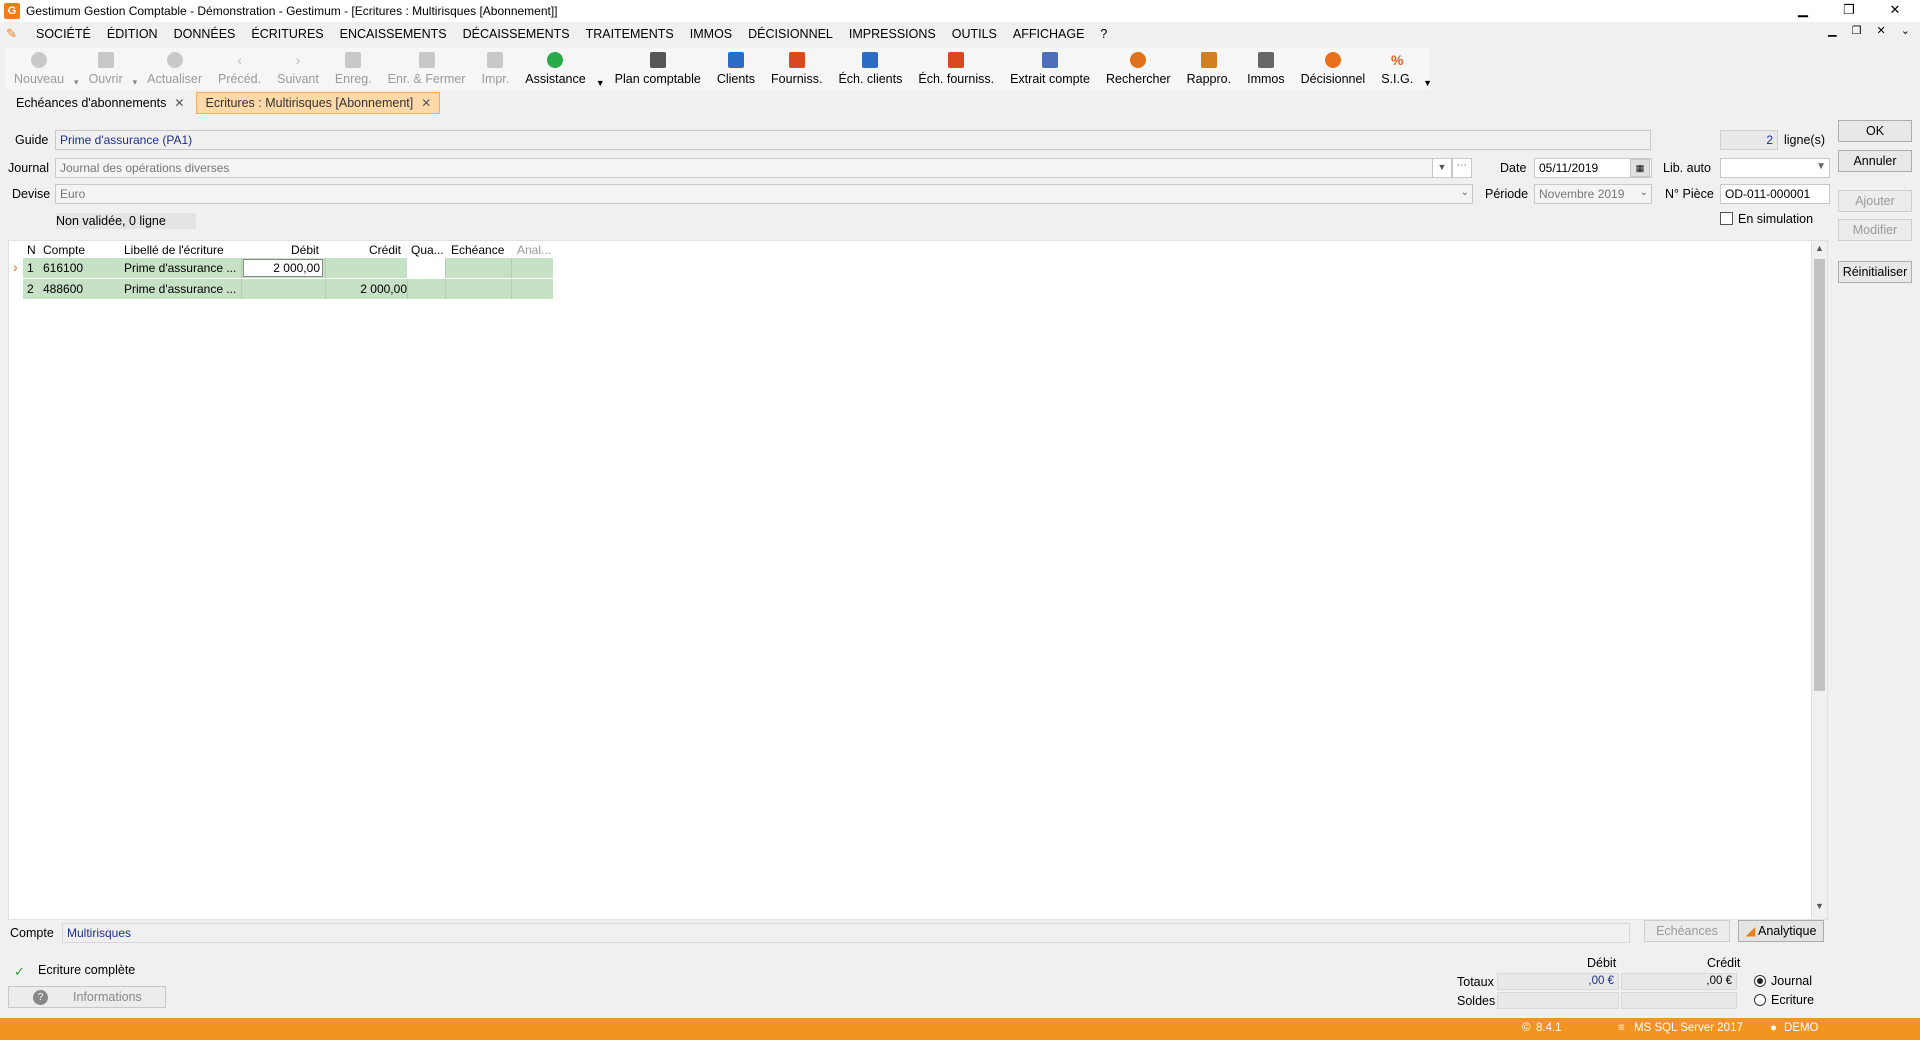 The width and height of the screenshot is (1920, 1040). Describe the element at coordinates (796, 69) in the screenshot. I see `fournisseurs-button: Fourniss.` at that location.